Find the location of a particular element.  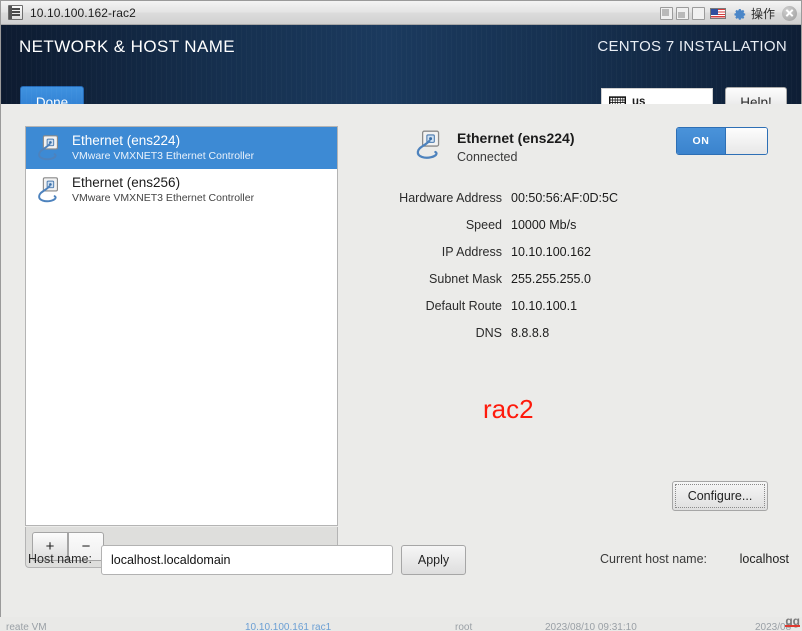

property-key: IP Address is located at coordinates (471, 251).